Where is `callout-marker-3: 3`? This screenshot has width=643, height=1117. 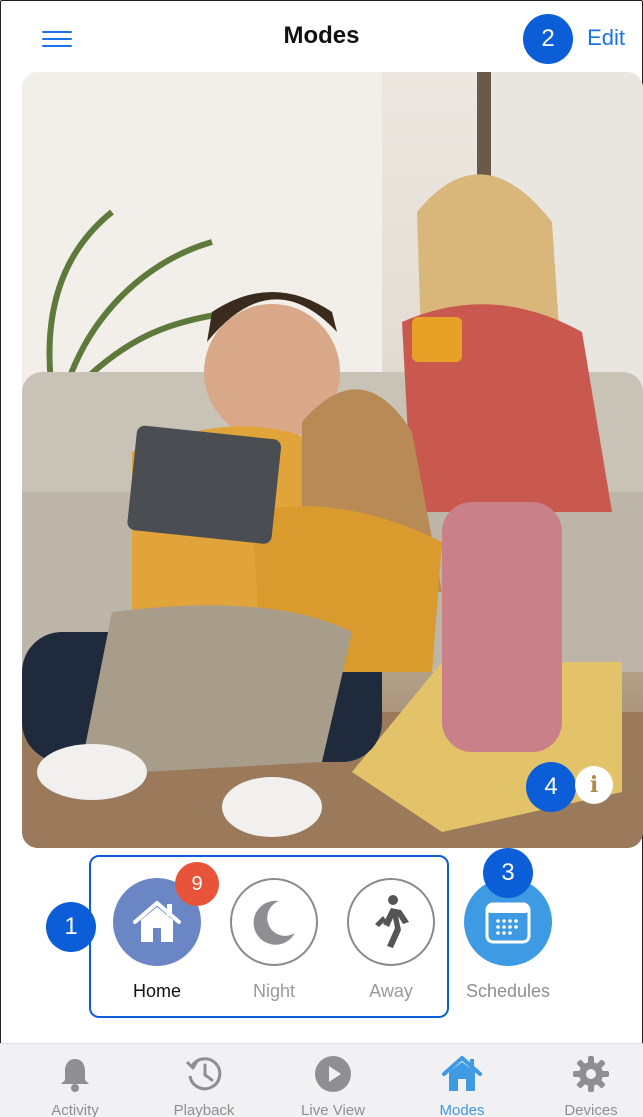 callout-marker-3: 3 is located at coordinates (508, 873).